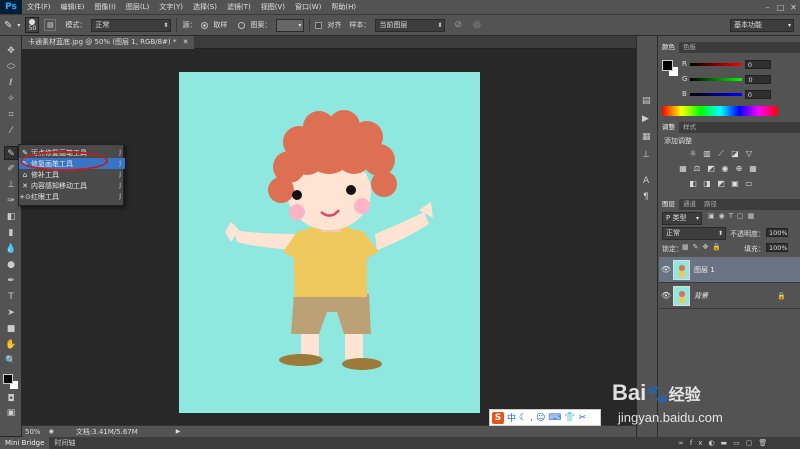 The width and height of the screenshot is (800, 449). What do you see at coordinates (11, 115) in the screenshot?
I see `crop-tool-icon: ⌗` at bounding box center [11, 115].